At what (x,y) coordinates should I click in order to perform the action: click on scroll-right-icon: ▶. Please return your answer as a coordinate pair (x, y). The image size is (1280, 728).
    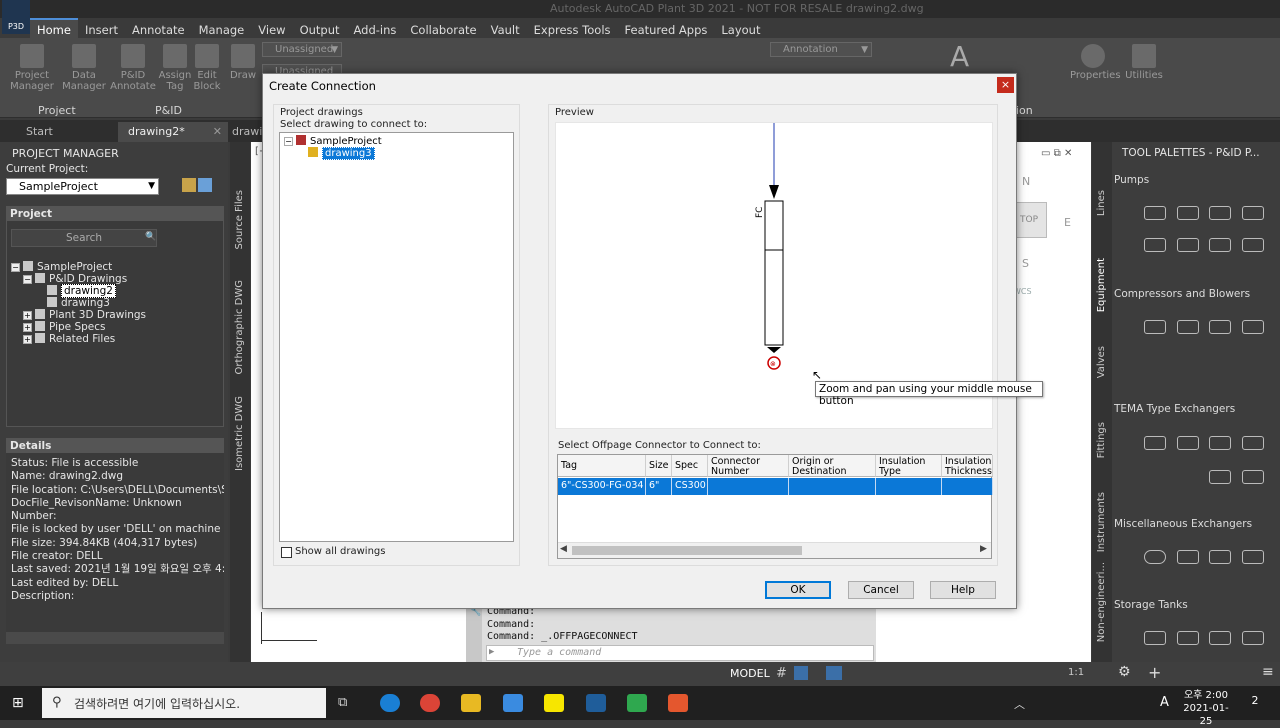
    Looking at the image, I should click on (983, 549).